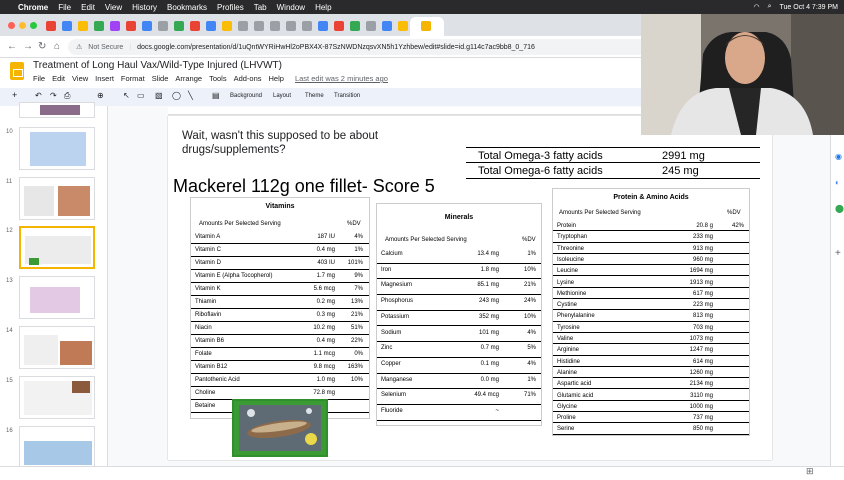 This screenshot has height=480, width=844. Describe the element at coordinates (770, 7) in the screenshot. I see `search-icon: ⌕` at that location.